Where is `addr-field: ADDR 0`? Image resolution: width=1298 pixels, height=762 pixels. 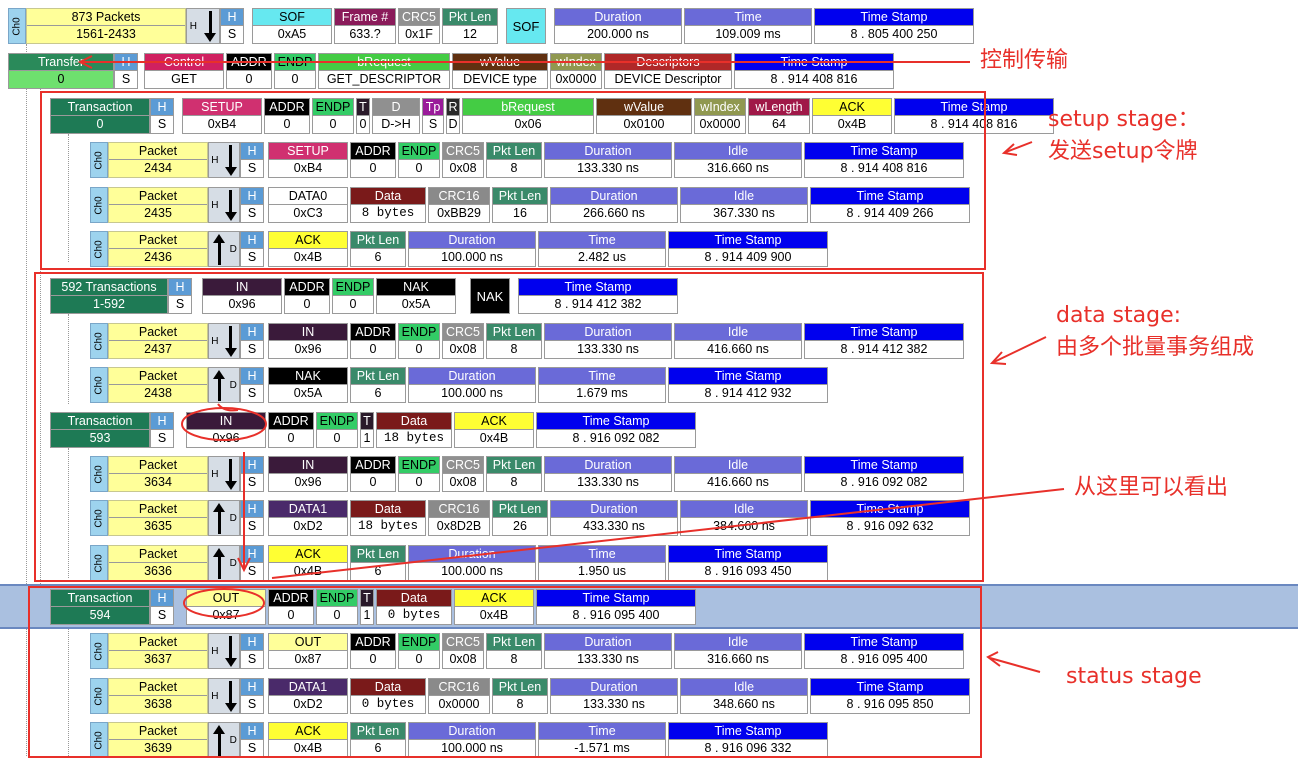 addr-field: ADDR 0 is located at coordinates (249, 71).